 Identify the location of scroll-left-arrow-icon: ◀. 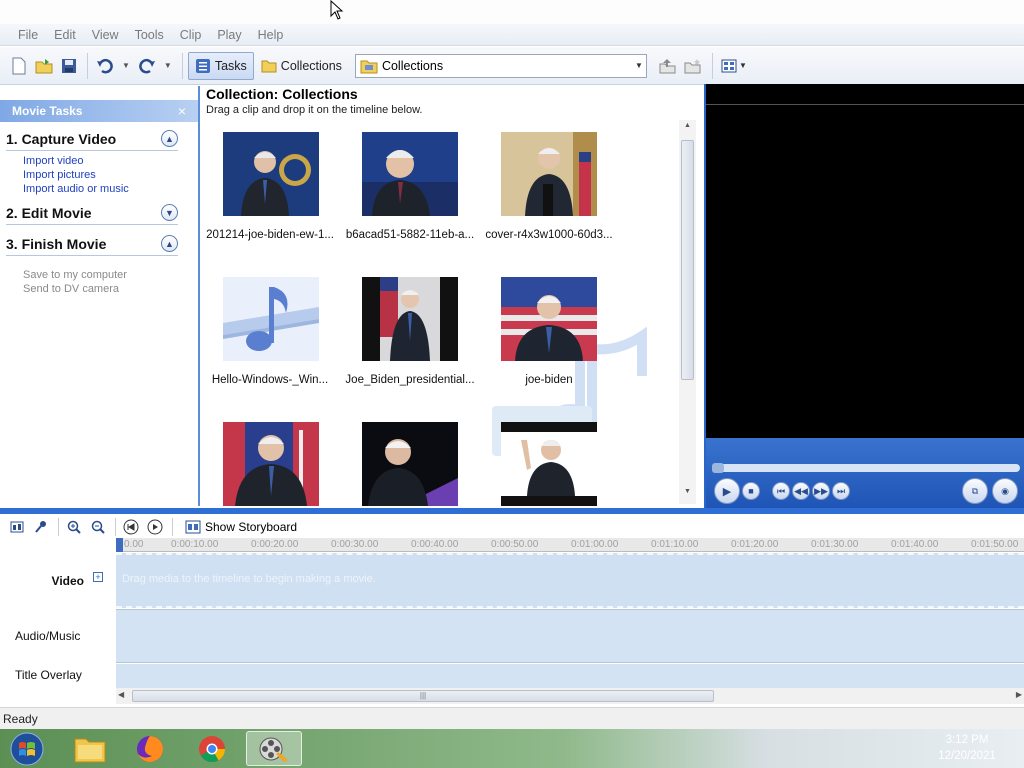
(121, 694).